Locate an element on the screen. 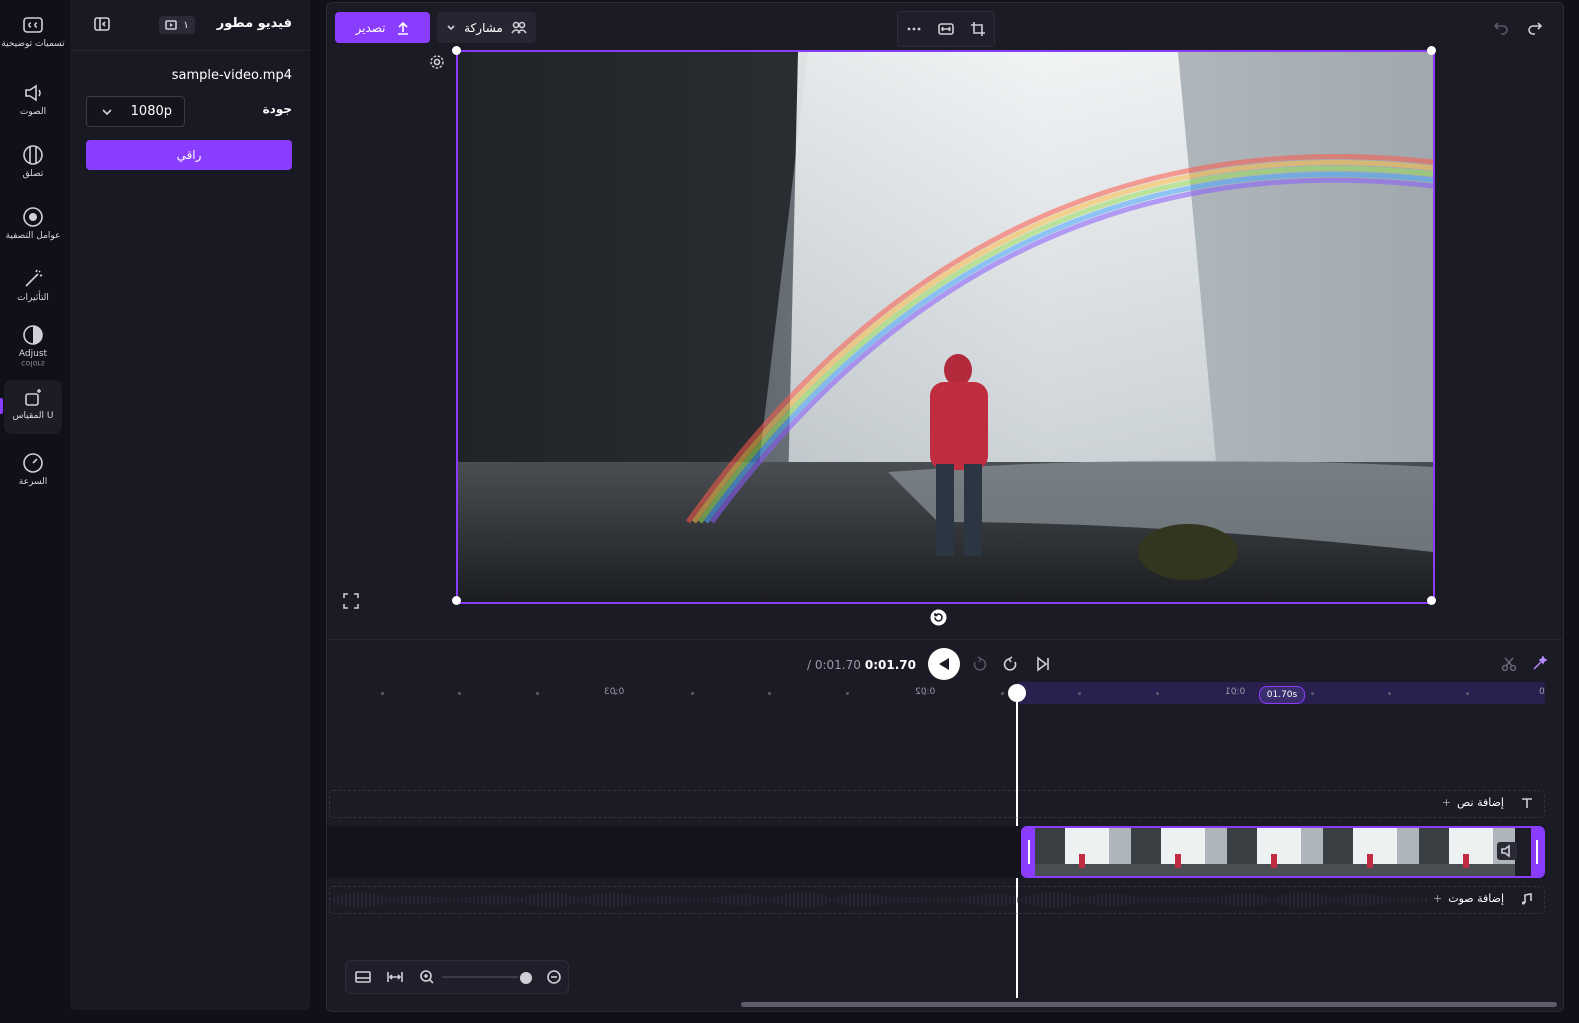  play-button is located at coordinates (944, 664).